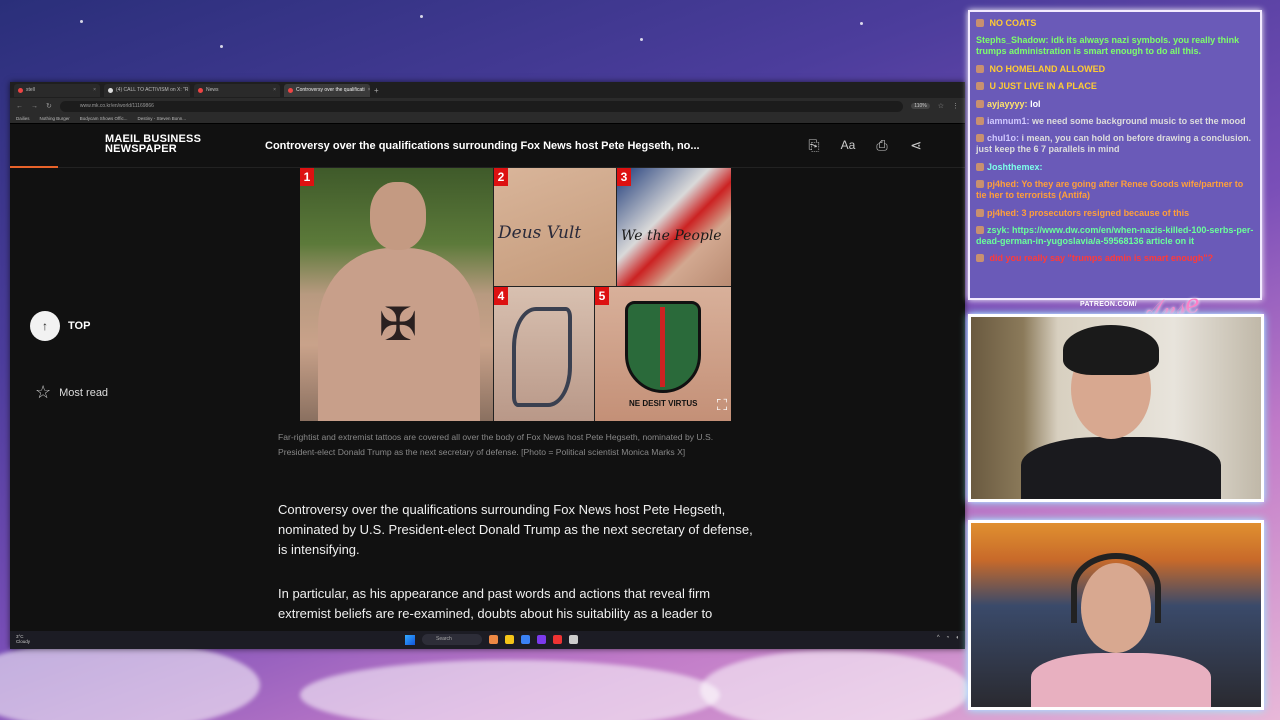 The height and width of the screenshot is (720, 1280). What do you see at coordinates (1105, 212) in the screenshot?
I see `chat-text: 3 prosecutors resigned because of this` at bounding box center [1105, 212].